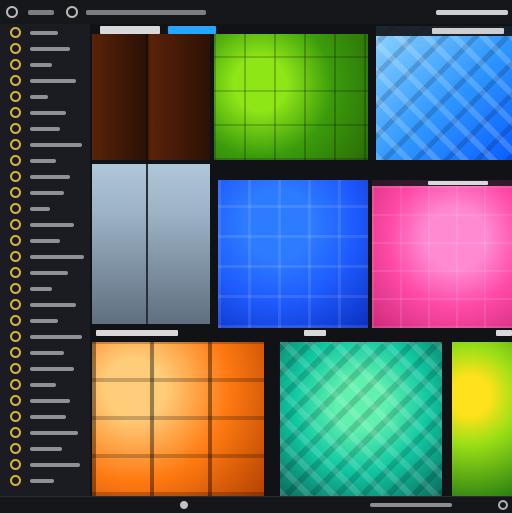  What do you see at coordinates (293, 254) in the screenshot?
I see `texture-thumbnail-blue-grid` at bounding box center [293, 254].